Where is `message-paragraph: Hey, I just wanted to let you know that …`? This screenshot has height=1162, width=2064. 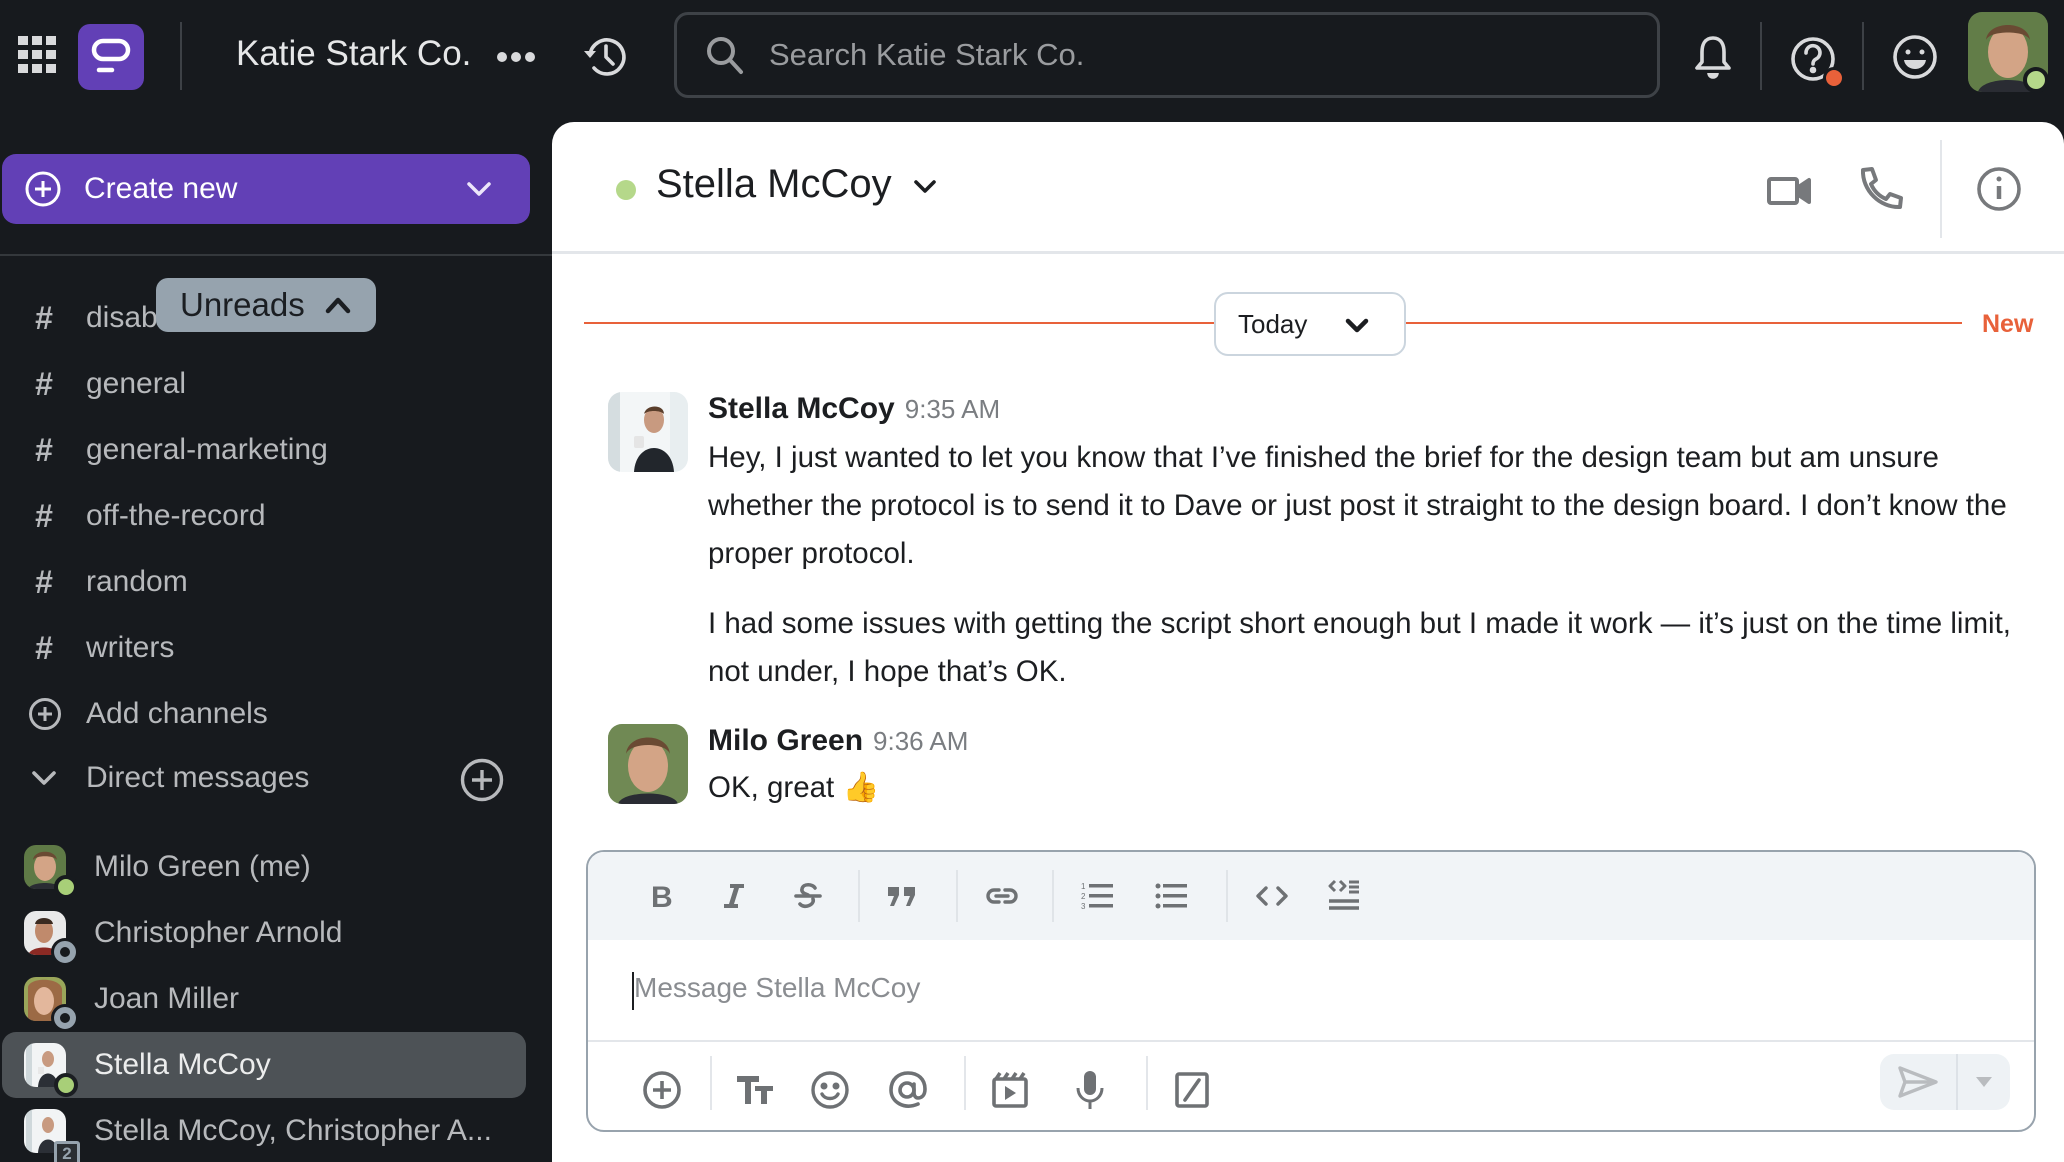
message-paragraph: Hey, I just wanted to let you know that … is located at coordinates (1357, 505).